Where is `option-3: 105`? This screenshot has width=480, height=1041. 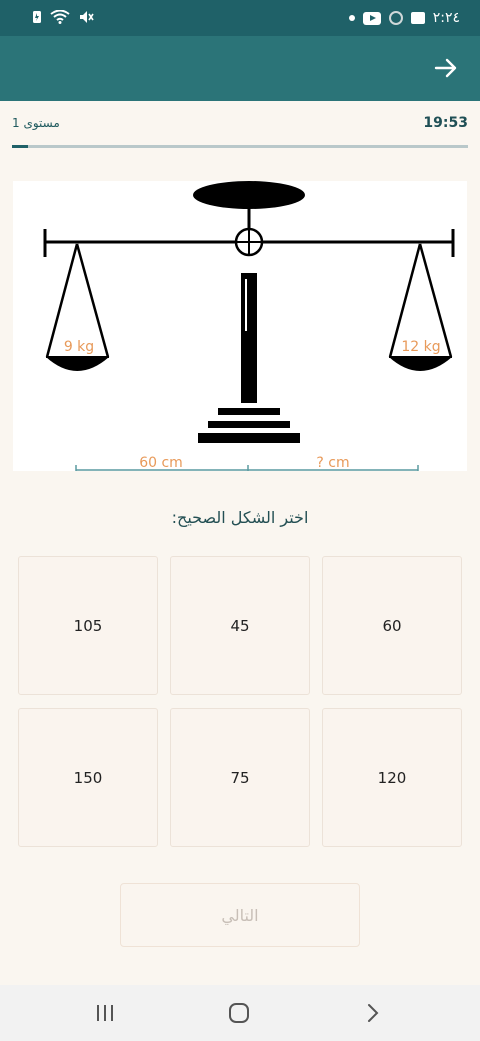 option-3: 105 is located at coordinates (88, 625).